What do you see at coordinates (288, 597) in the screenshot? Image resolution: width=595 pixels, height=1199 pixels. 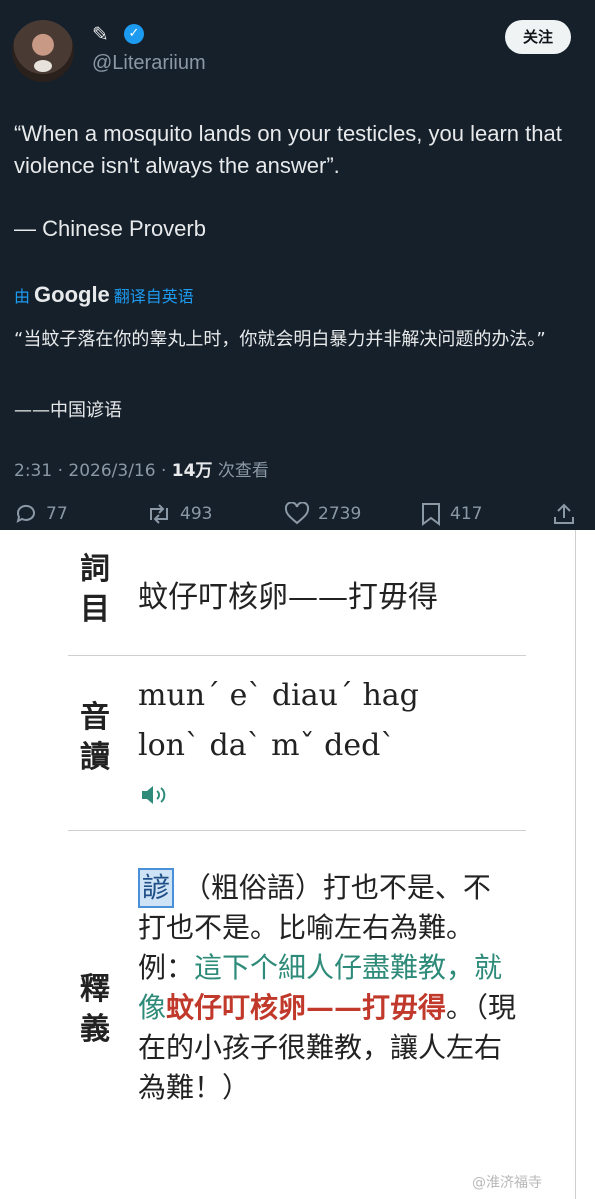 I see `entry-word: 蚊仔叮核卵——打毋得` at bounding box center [288, 597].